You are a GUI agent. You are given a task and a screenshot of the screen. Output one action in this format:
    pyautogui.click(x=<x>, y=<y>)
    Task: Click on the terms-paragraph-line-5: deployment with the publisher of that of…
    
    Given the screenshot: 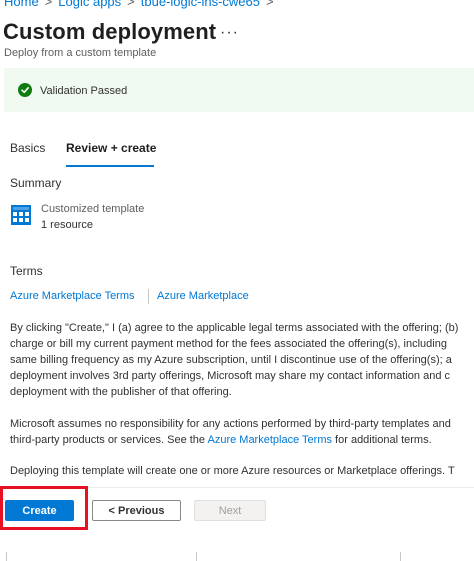 What is the action you would take?
    pyautogui.click(x=121, y=392)
    